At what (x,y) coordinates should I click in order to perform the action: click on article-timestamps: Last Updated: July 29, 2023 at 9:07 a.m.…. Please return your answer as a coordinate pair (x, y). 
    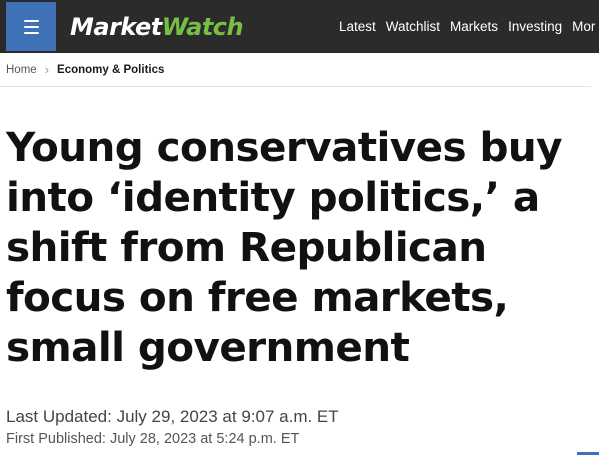
    Looking at the image, I should click on (172, 428).